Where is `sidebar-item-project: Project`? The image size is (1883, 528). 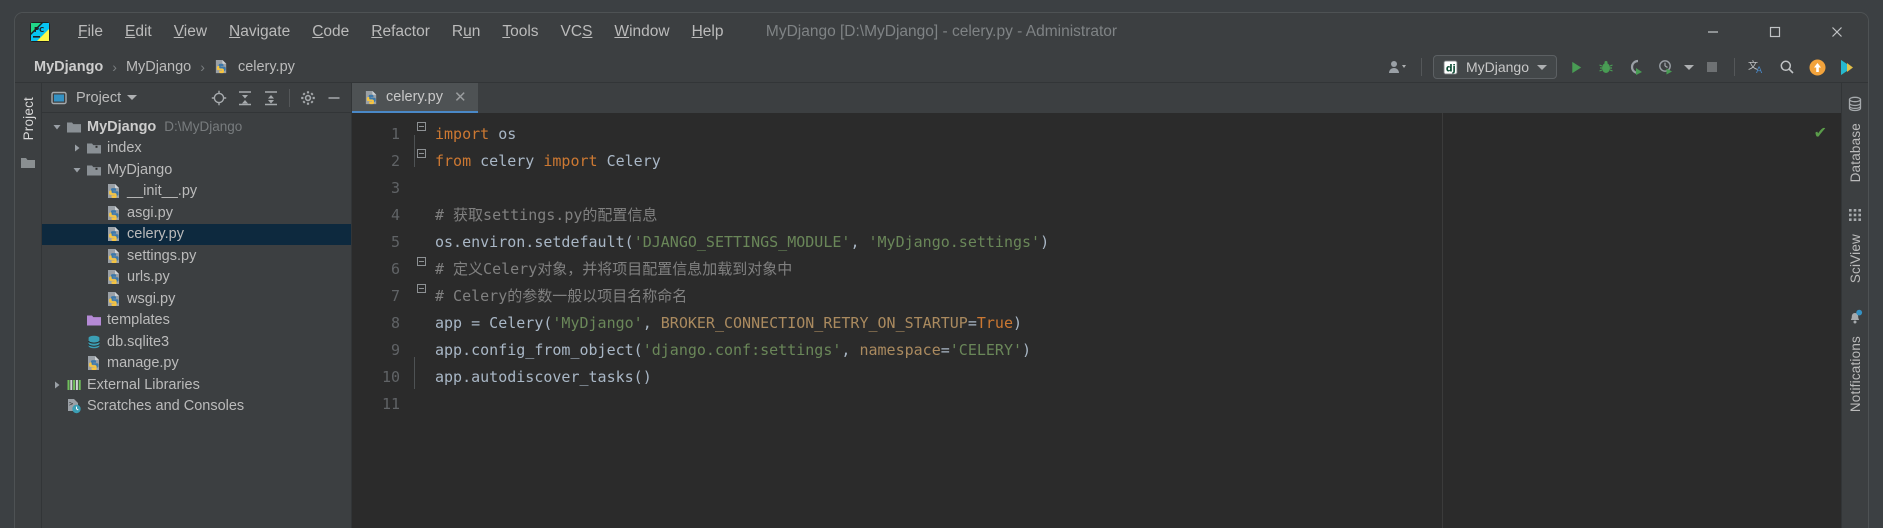
sidebar-item-project: Project is located at coordinates (28, 118).